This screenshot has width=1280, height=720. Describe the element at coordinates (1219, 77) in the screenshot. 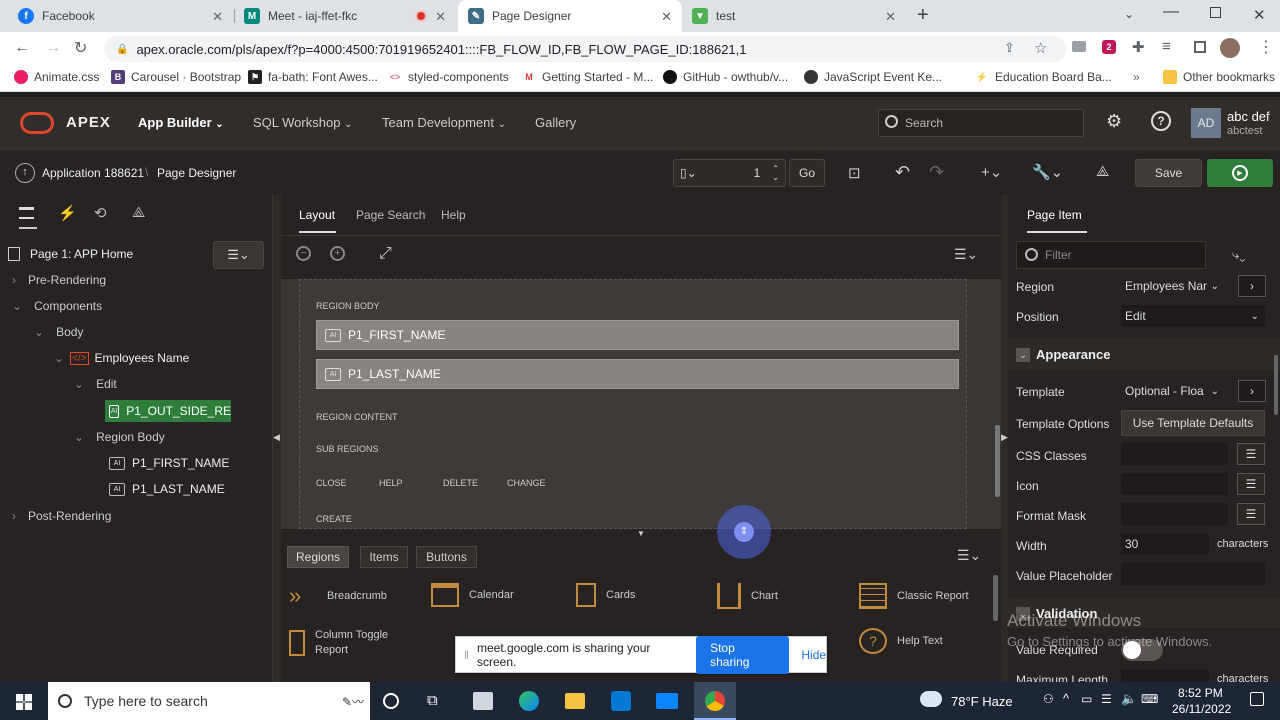

I see `other-bookmarks: Other bookmarks` at that location.